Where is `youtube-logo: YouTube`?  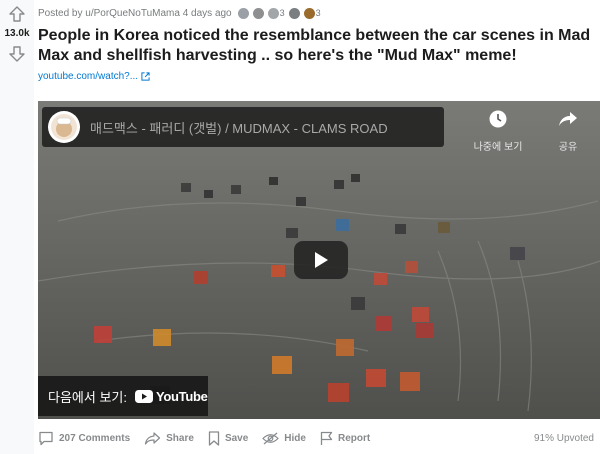 youtube-logo: YouTube is located at coordinates (171, 396).